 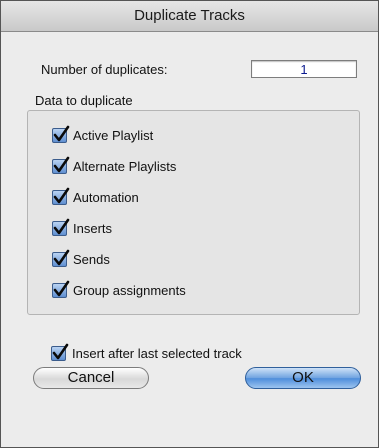 I want to click on group-assignments-checkbox, so click(x=61, y=289).